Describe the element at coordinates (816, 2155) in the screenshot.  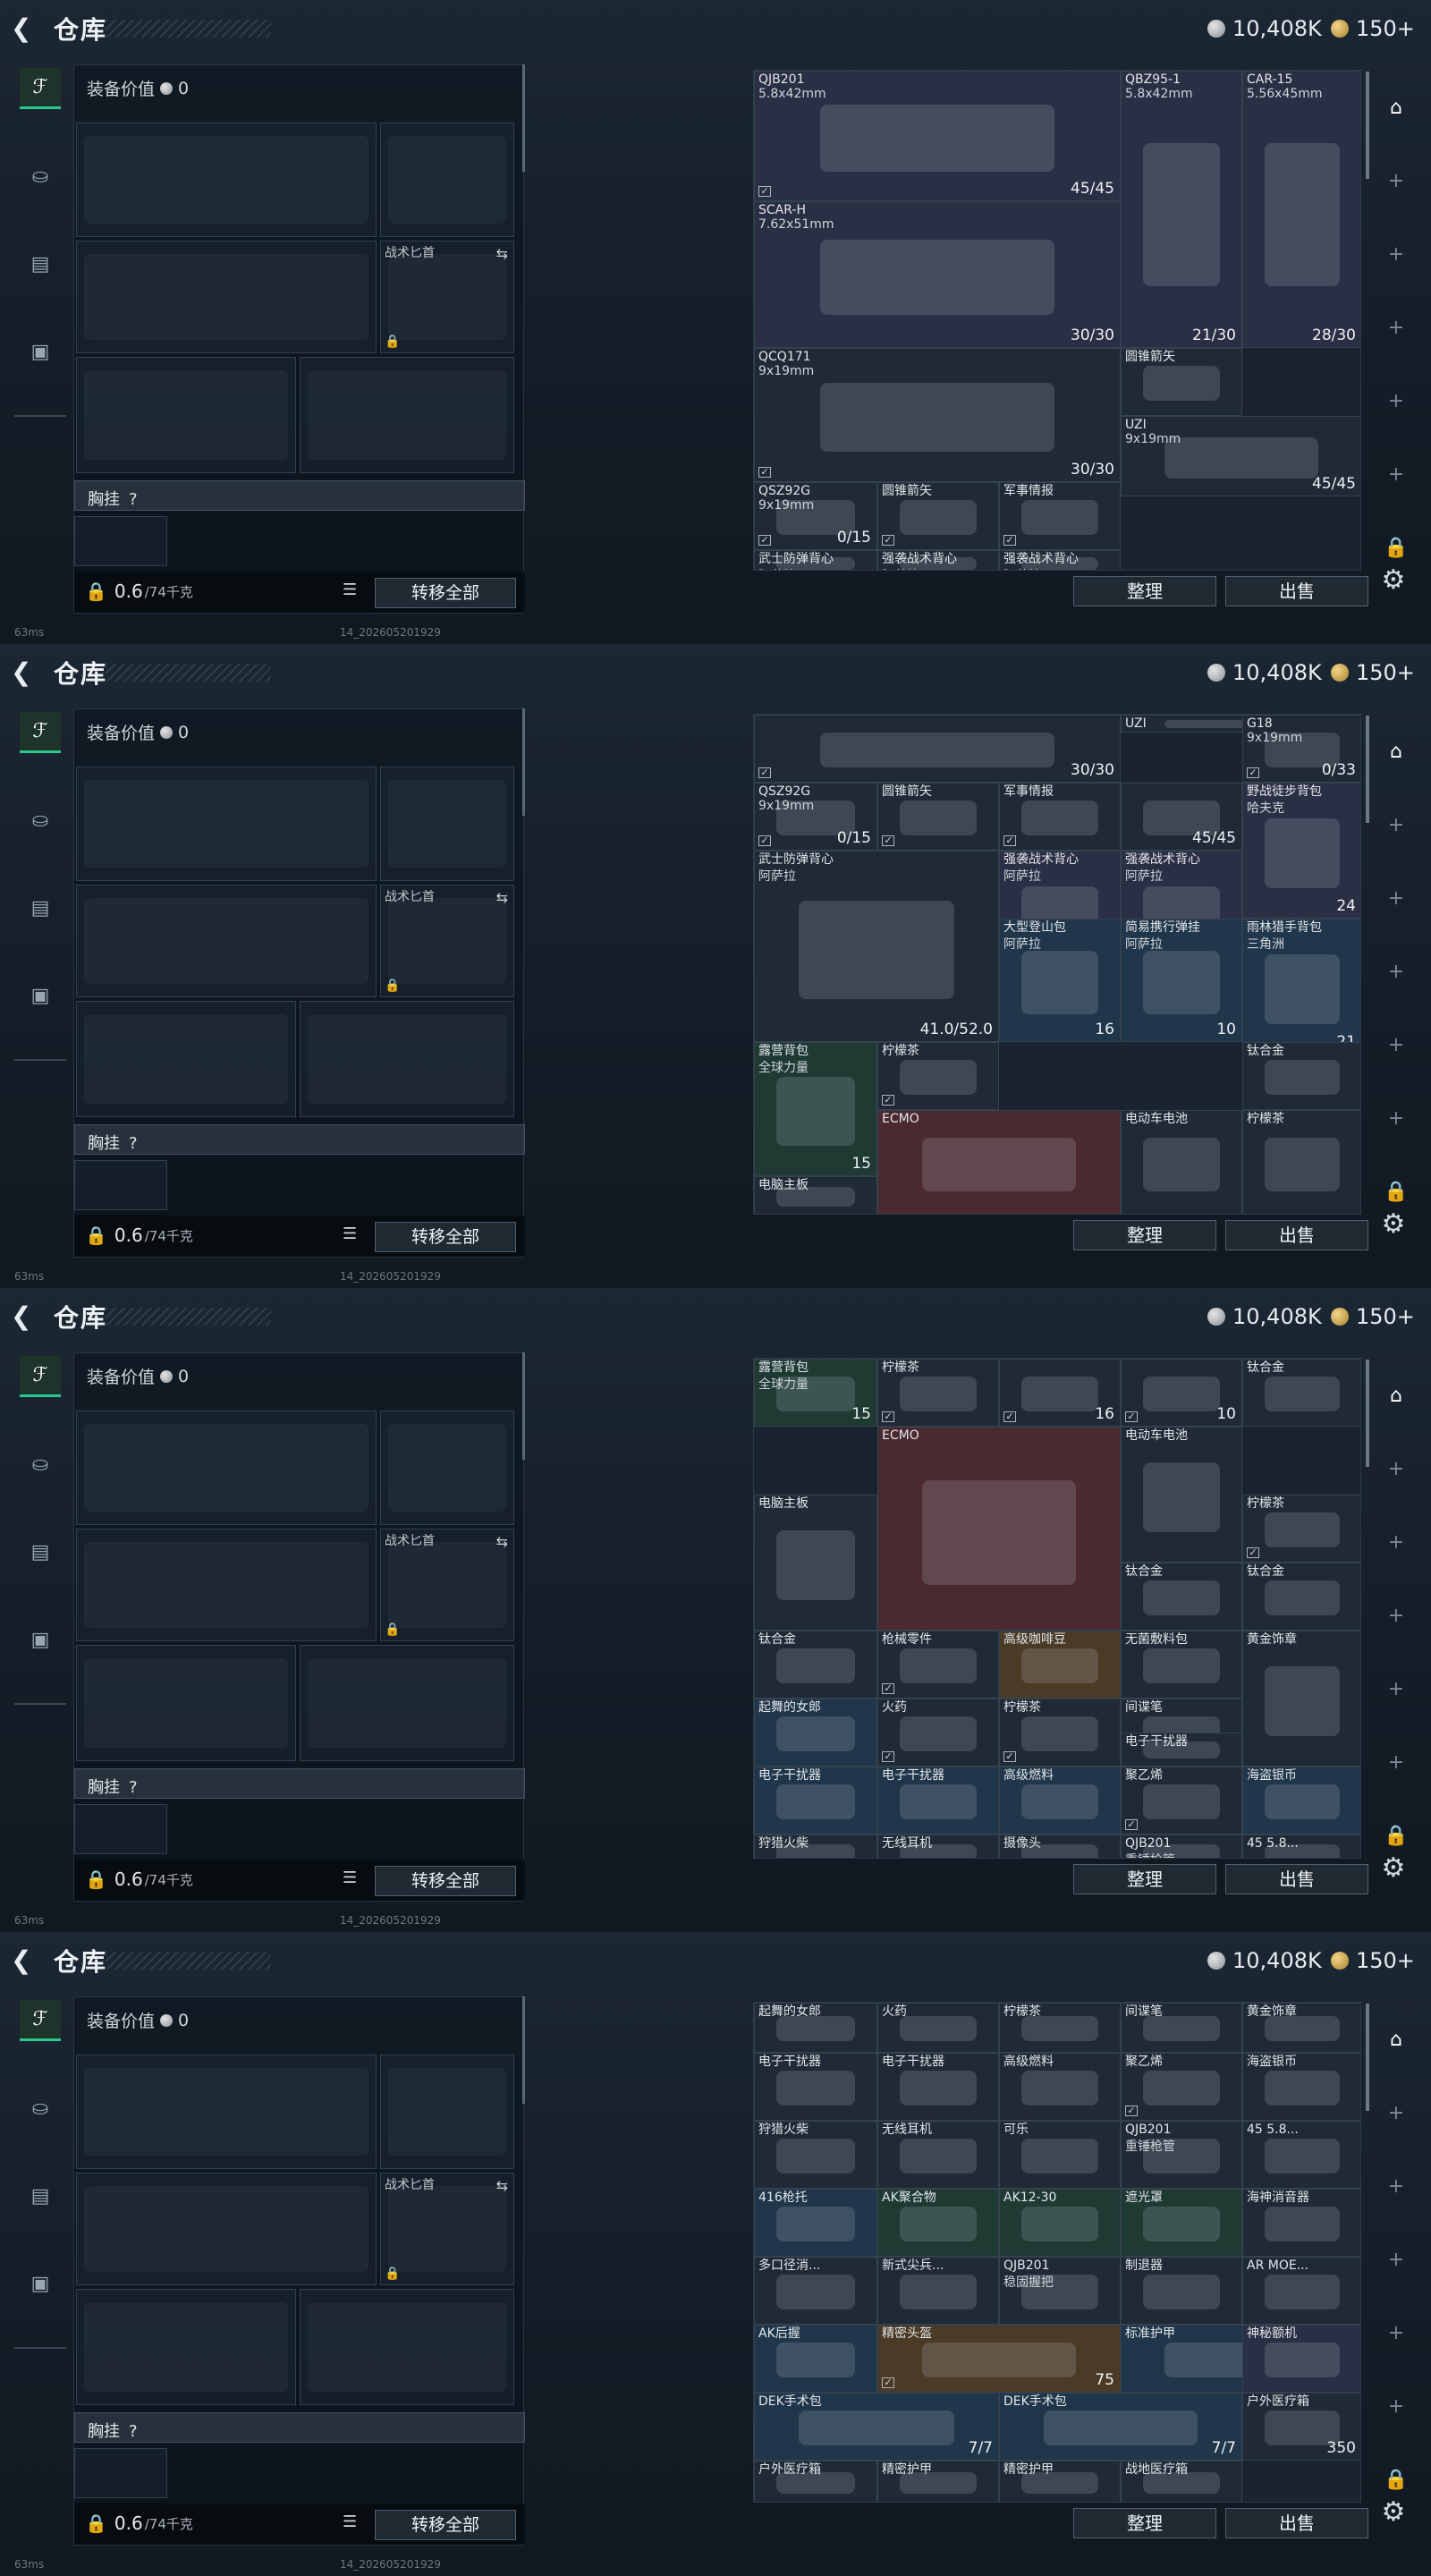
I see `storage-item: 狩猎火柴` at that location.